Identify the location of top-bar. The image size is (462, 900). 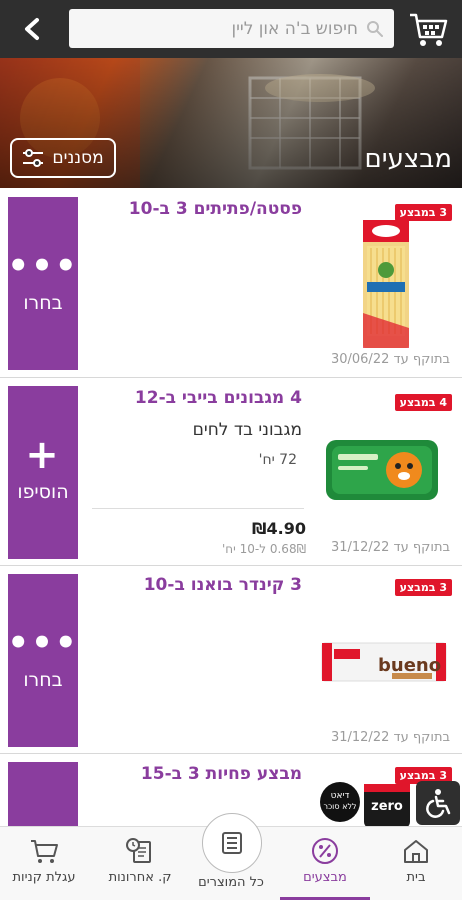
(231, 29).